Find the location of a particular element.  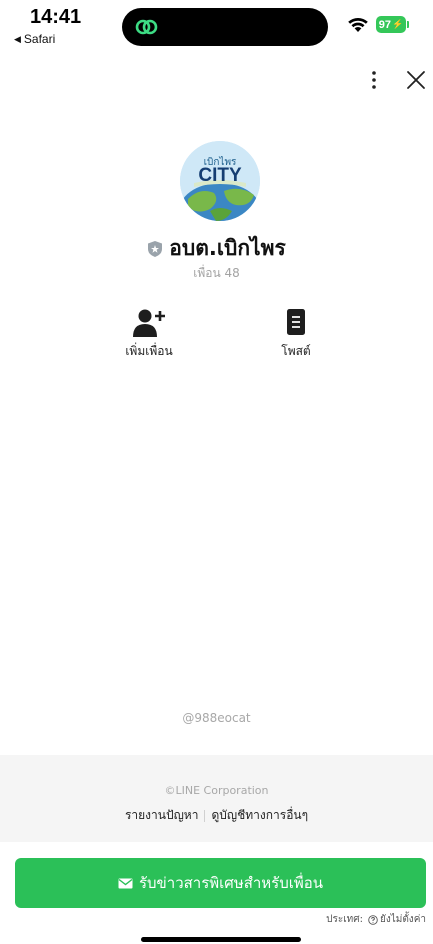

add-friend-button: เพิ่มเพื่อน is located at coordinates (149, 334).